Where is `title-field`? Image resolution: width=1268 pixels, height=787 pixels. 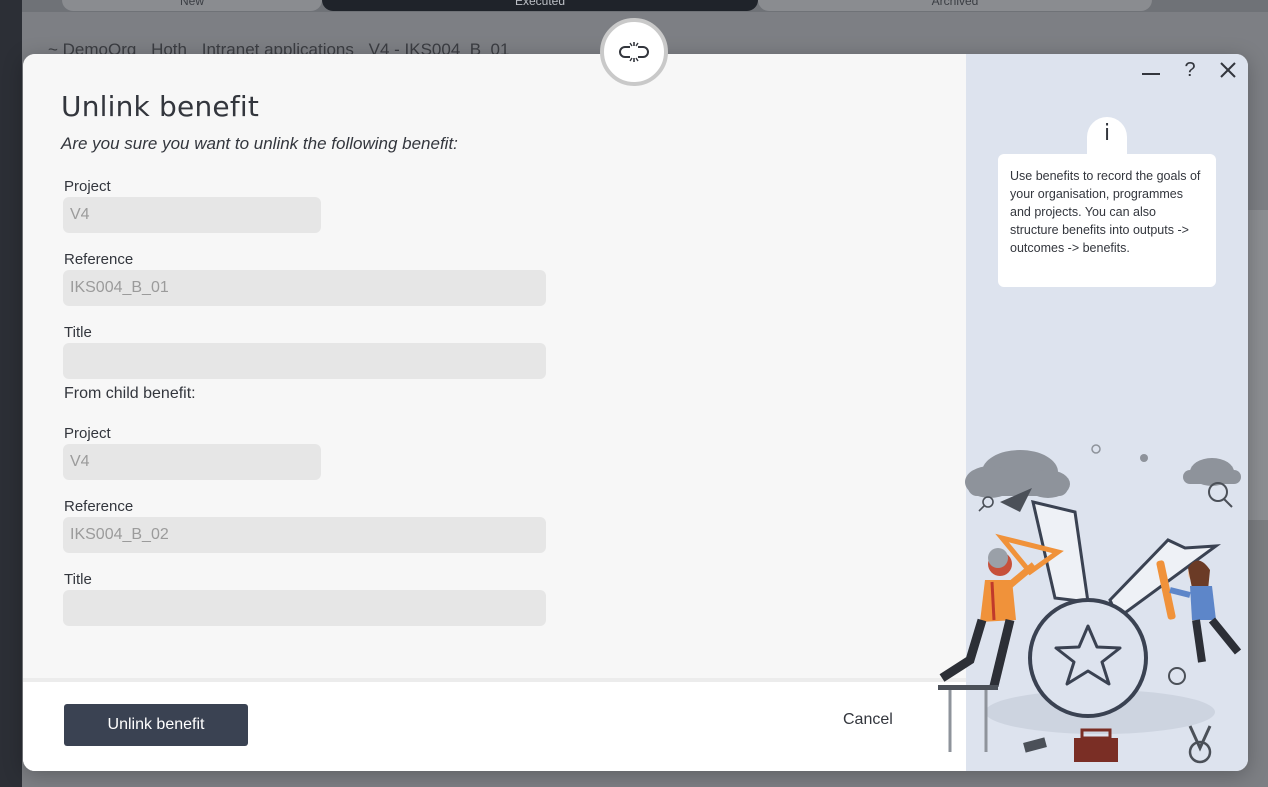
title-field is located at coordinates (304, 361).